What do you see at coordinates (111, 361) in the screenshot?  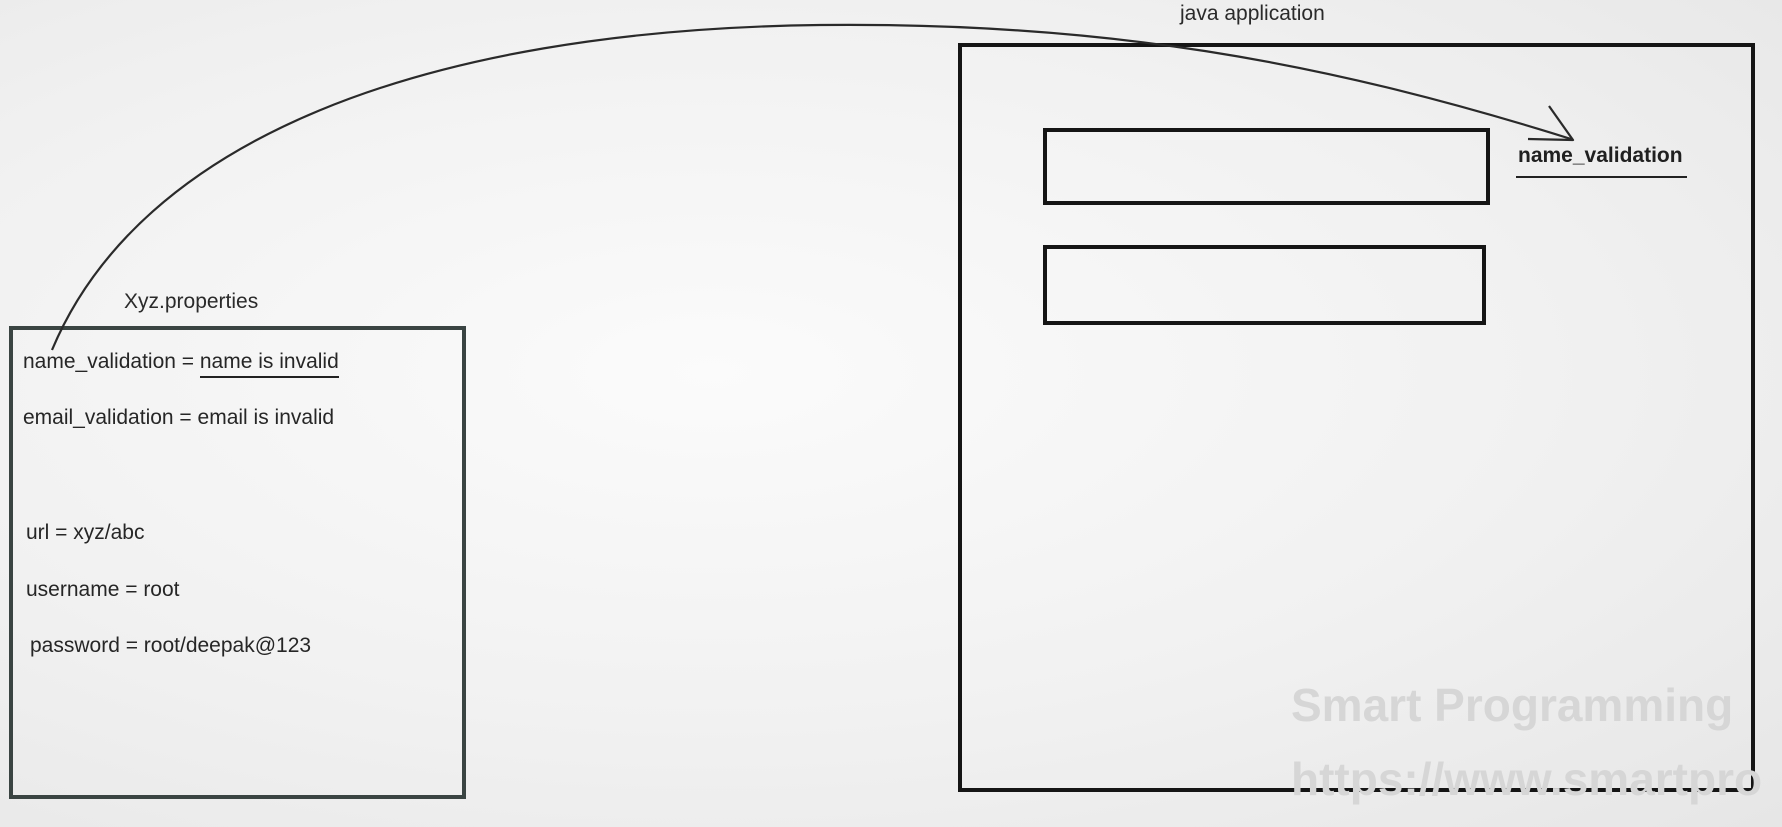 I see `prop-key: name_validation =` at bounding box center [111, 361].